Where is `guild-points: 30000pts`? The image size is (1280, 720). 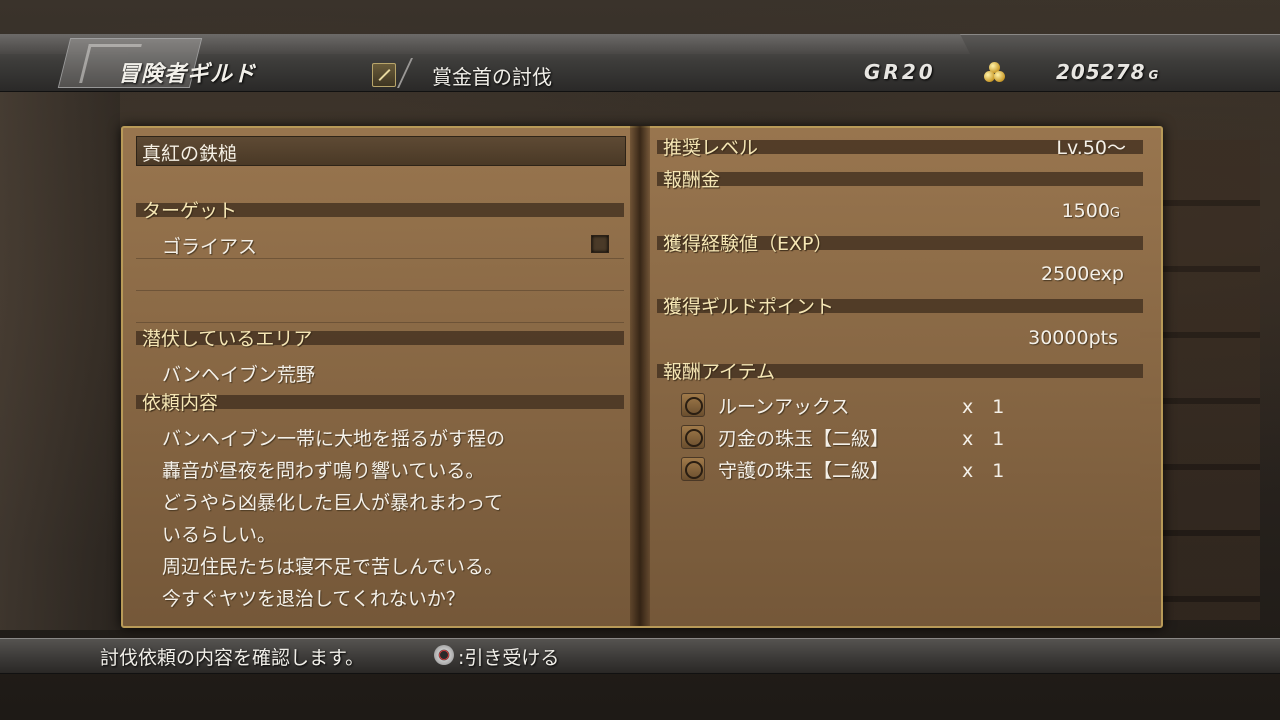
guild-points: 30000pts is located at coordinates (1073, 338).